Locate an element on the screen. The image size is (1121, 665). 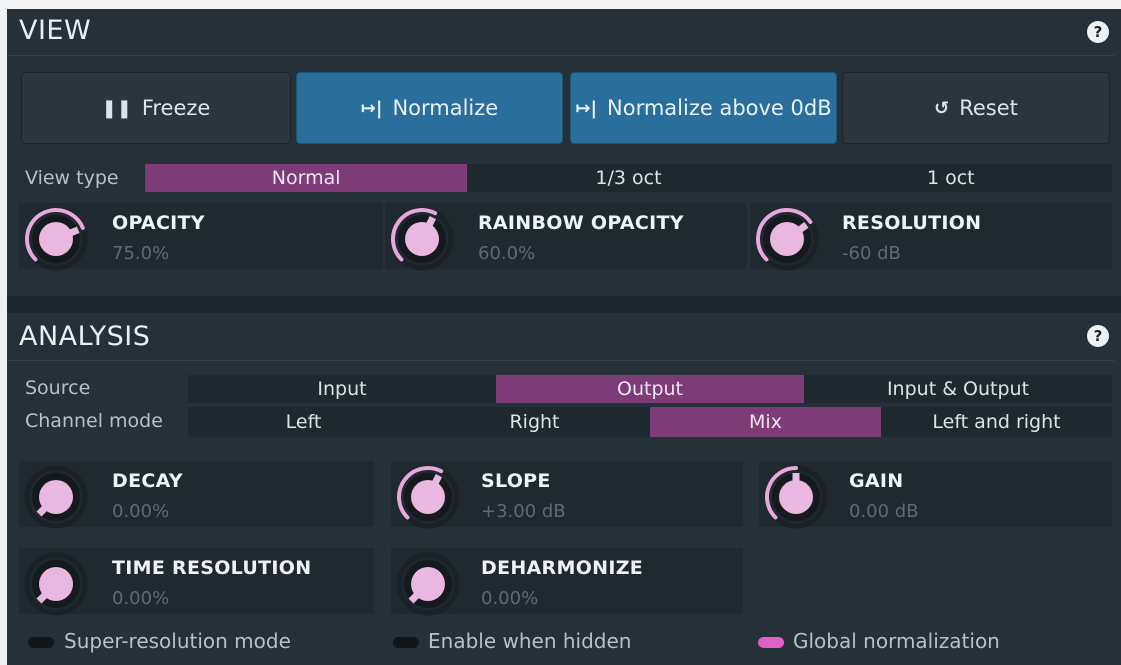
resolution-value: -60 dB is located at coordinates (871, 253).